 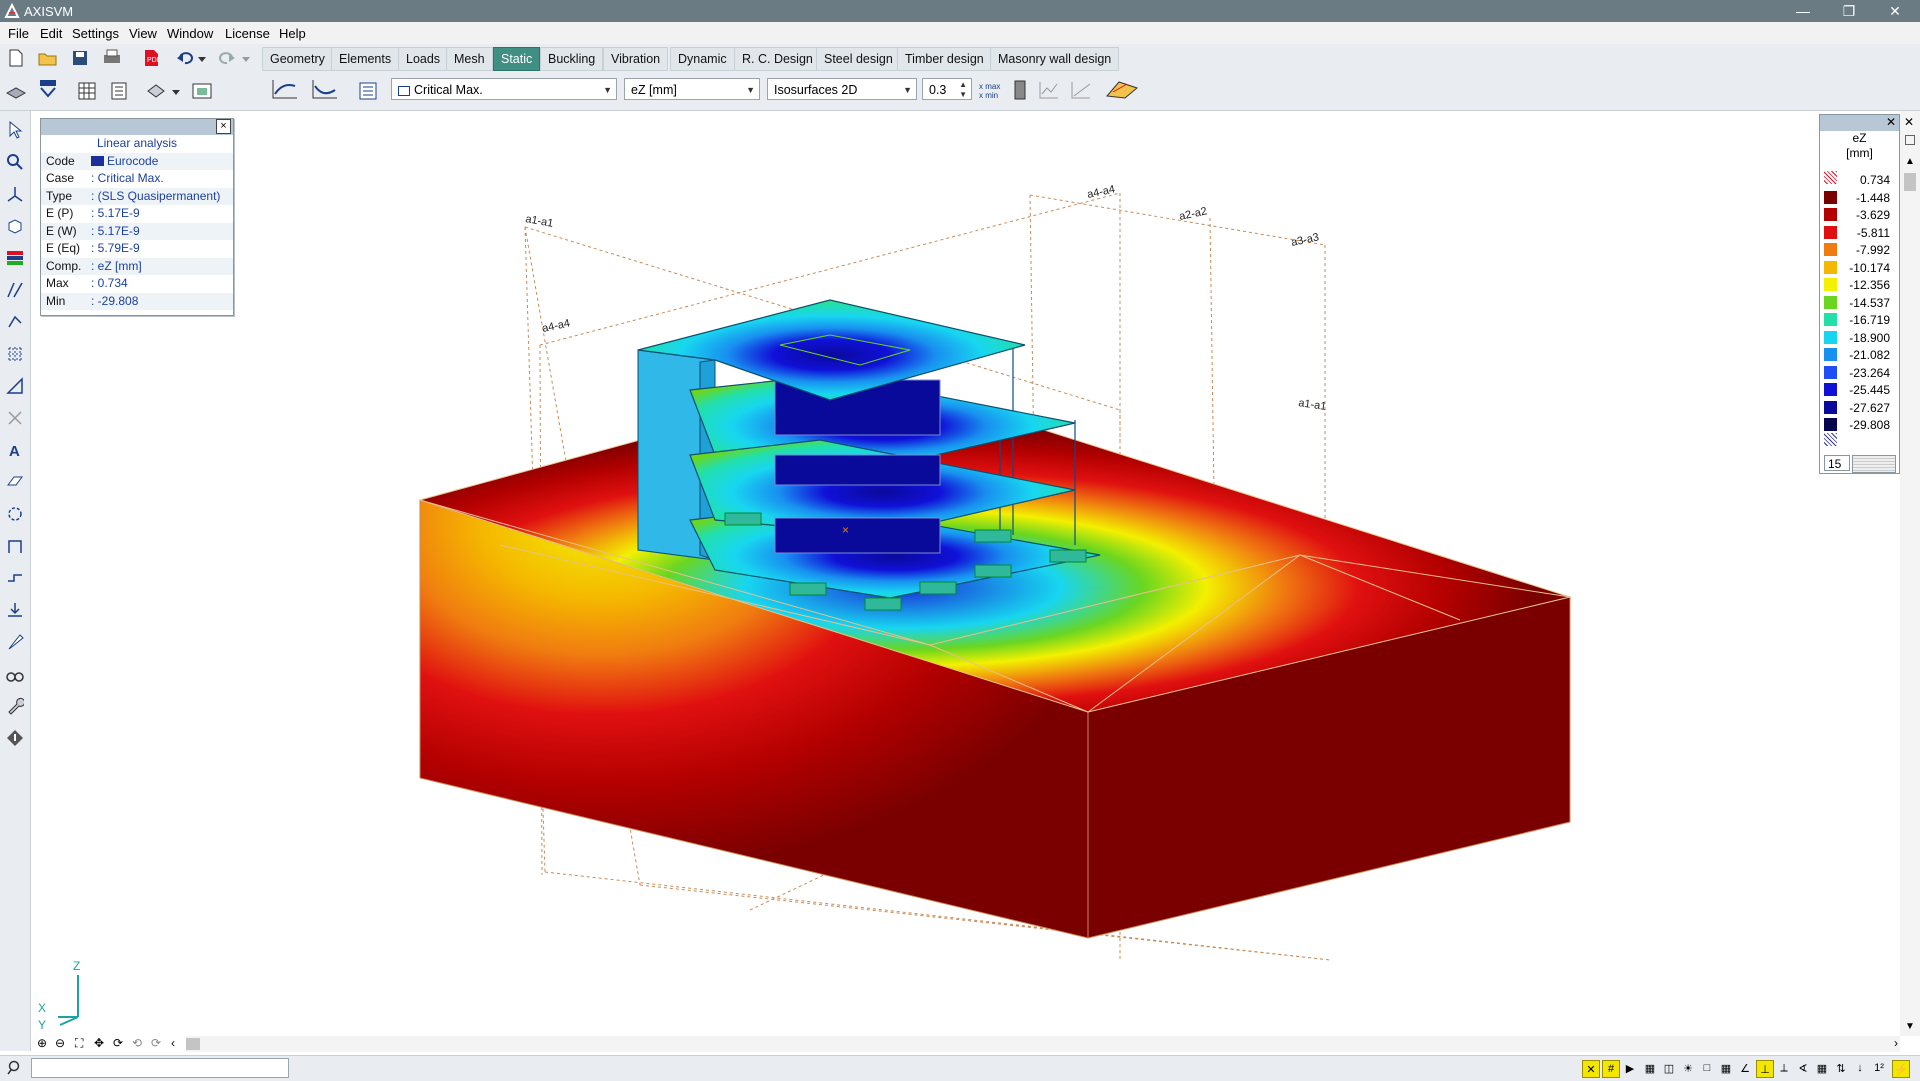 What do you see at coordinates (1910, 161) in the screenshot?
I see `scroll-up-icon: ▲` at bounding box center [1910, 161].